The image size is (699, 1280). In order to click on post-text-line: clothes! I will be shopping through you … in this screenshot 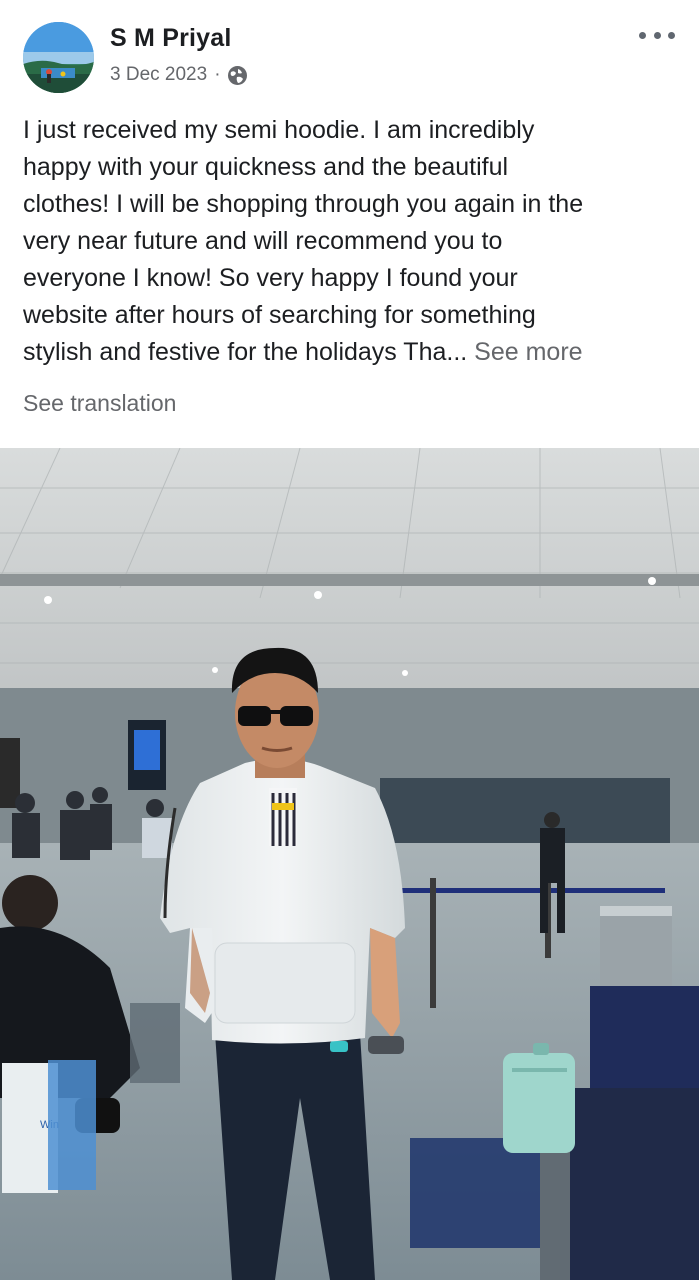, I will do `click(303, 204)`.